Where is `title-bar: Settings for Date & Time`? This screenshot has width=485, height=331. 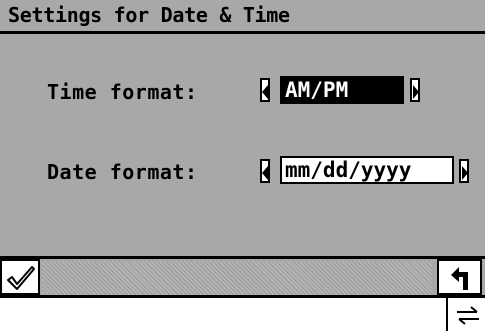 title-bar: Settings for Date & Time is located at coordinates (242, 17).